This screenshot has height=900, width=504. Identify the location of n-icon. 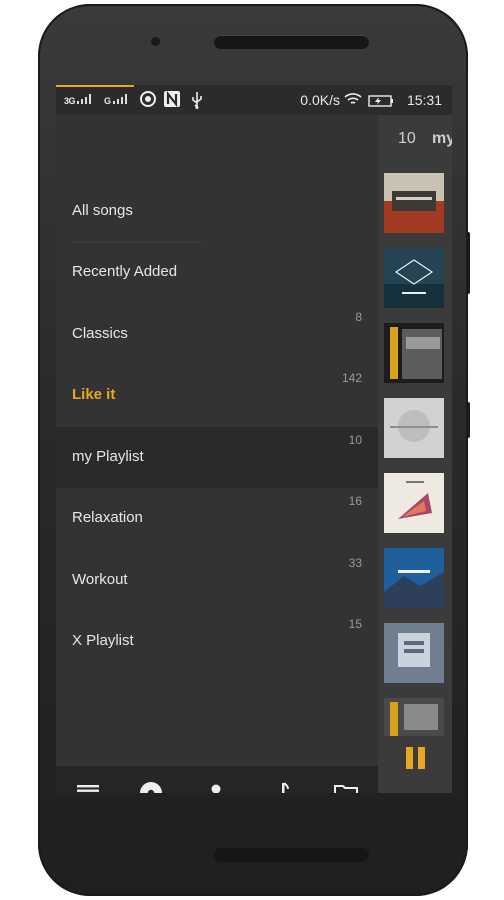
(172, 100).